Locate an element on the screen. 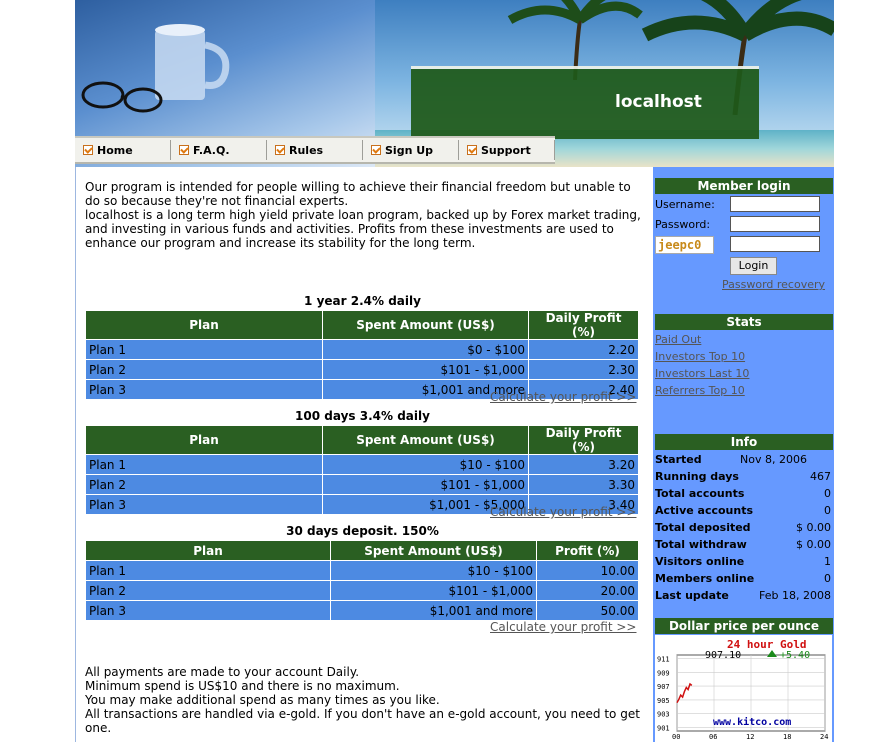  x-tick-label: 24 is located at coordinates (824, 737).